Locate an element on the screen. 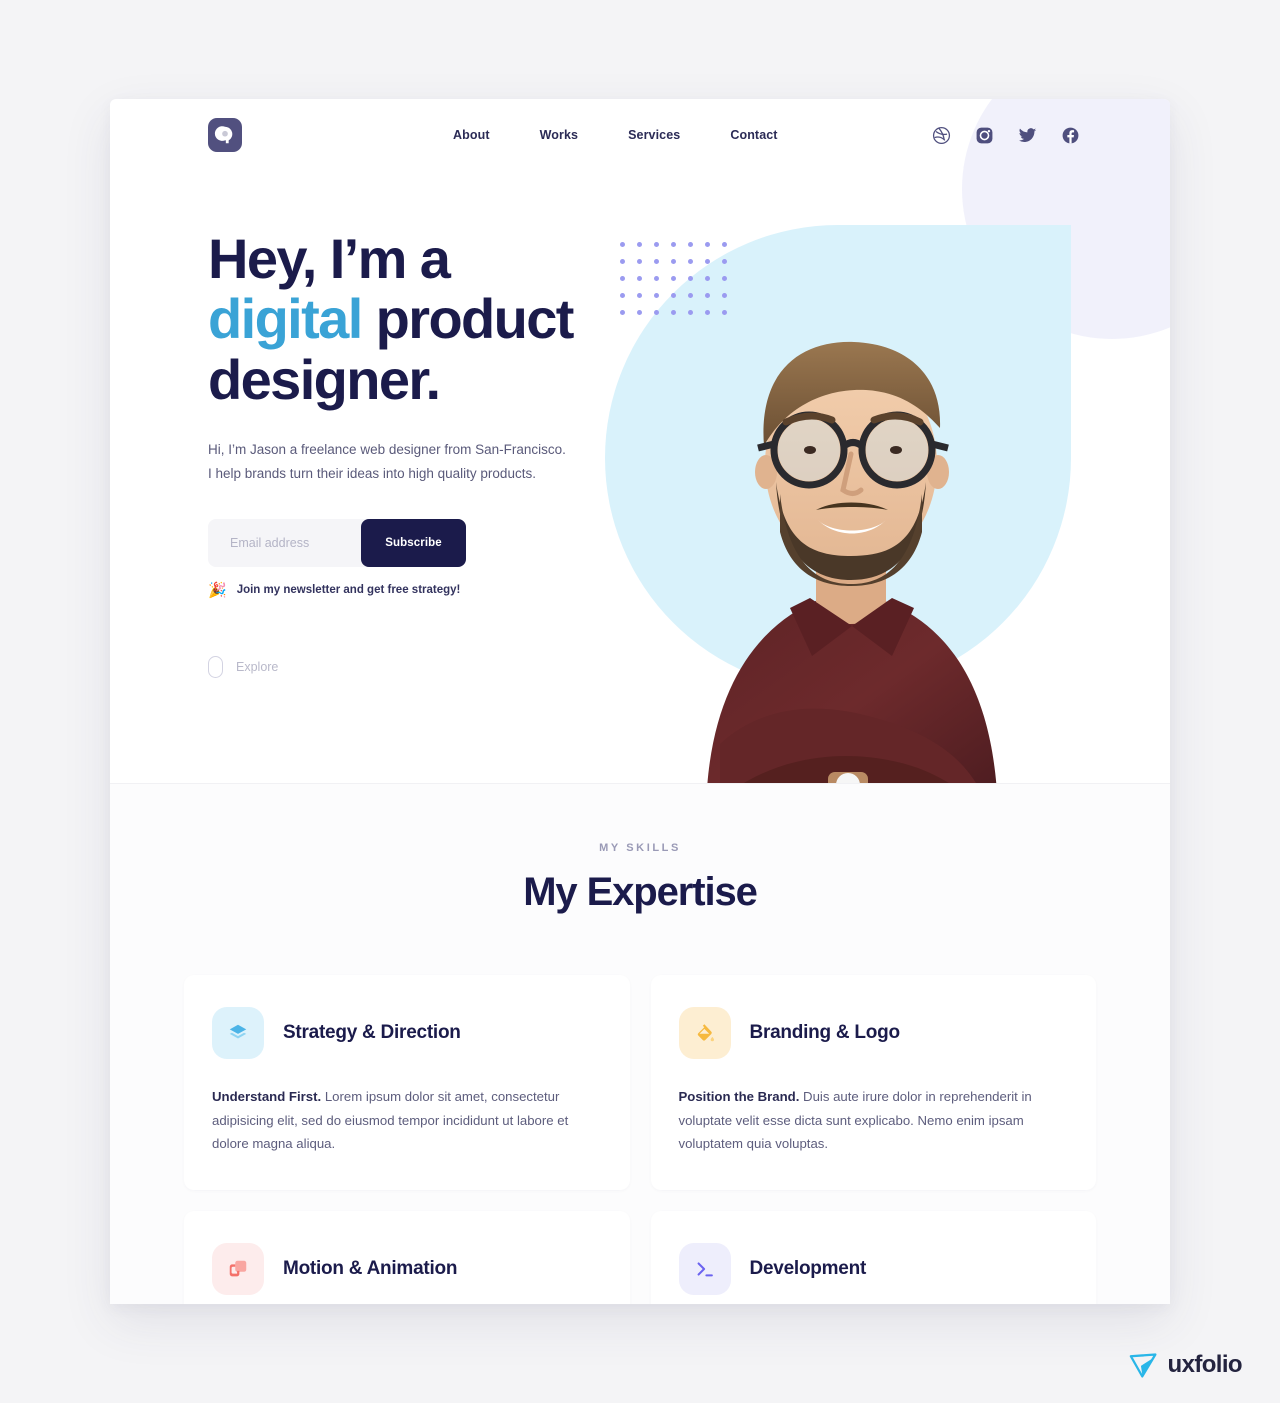  card-header: Motion & Animation is located at coordinates (406, 1268).